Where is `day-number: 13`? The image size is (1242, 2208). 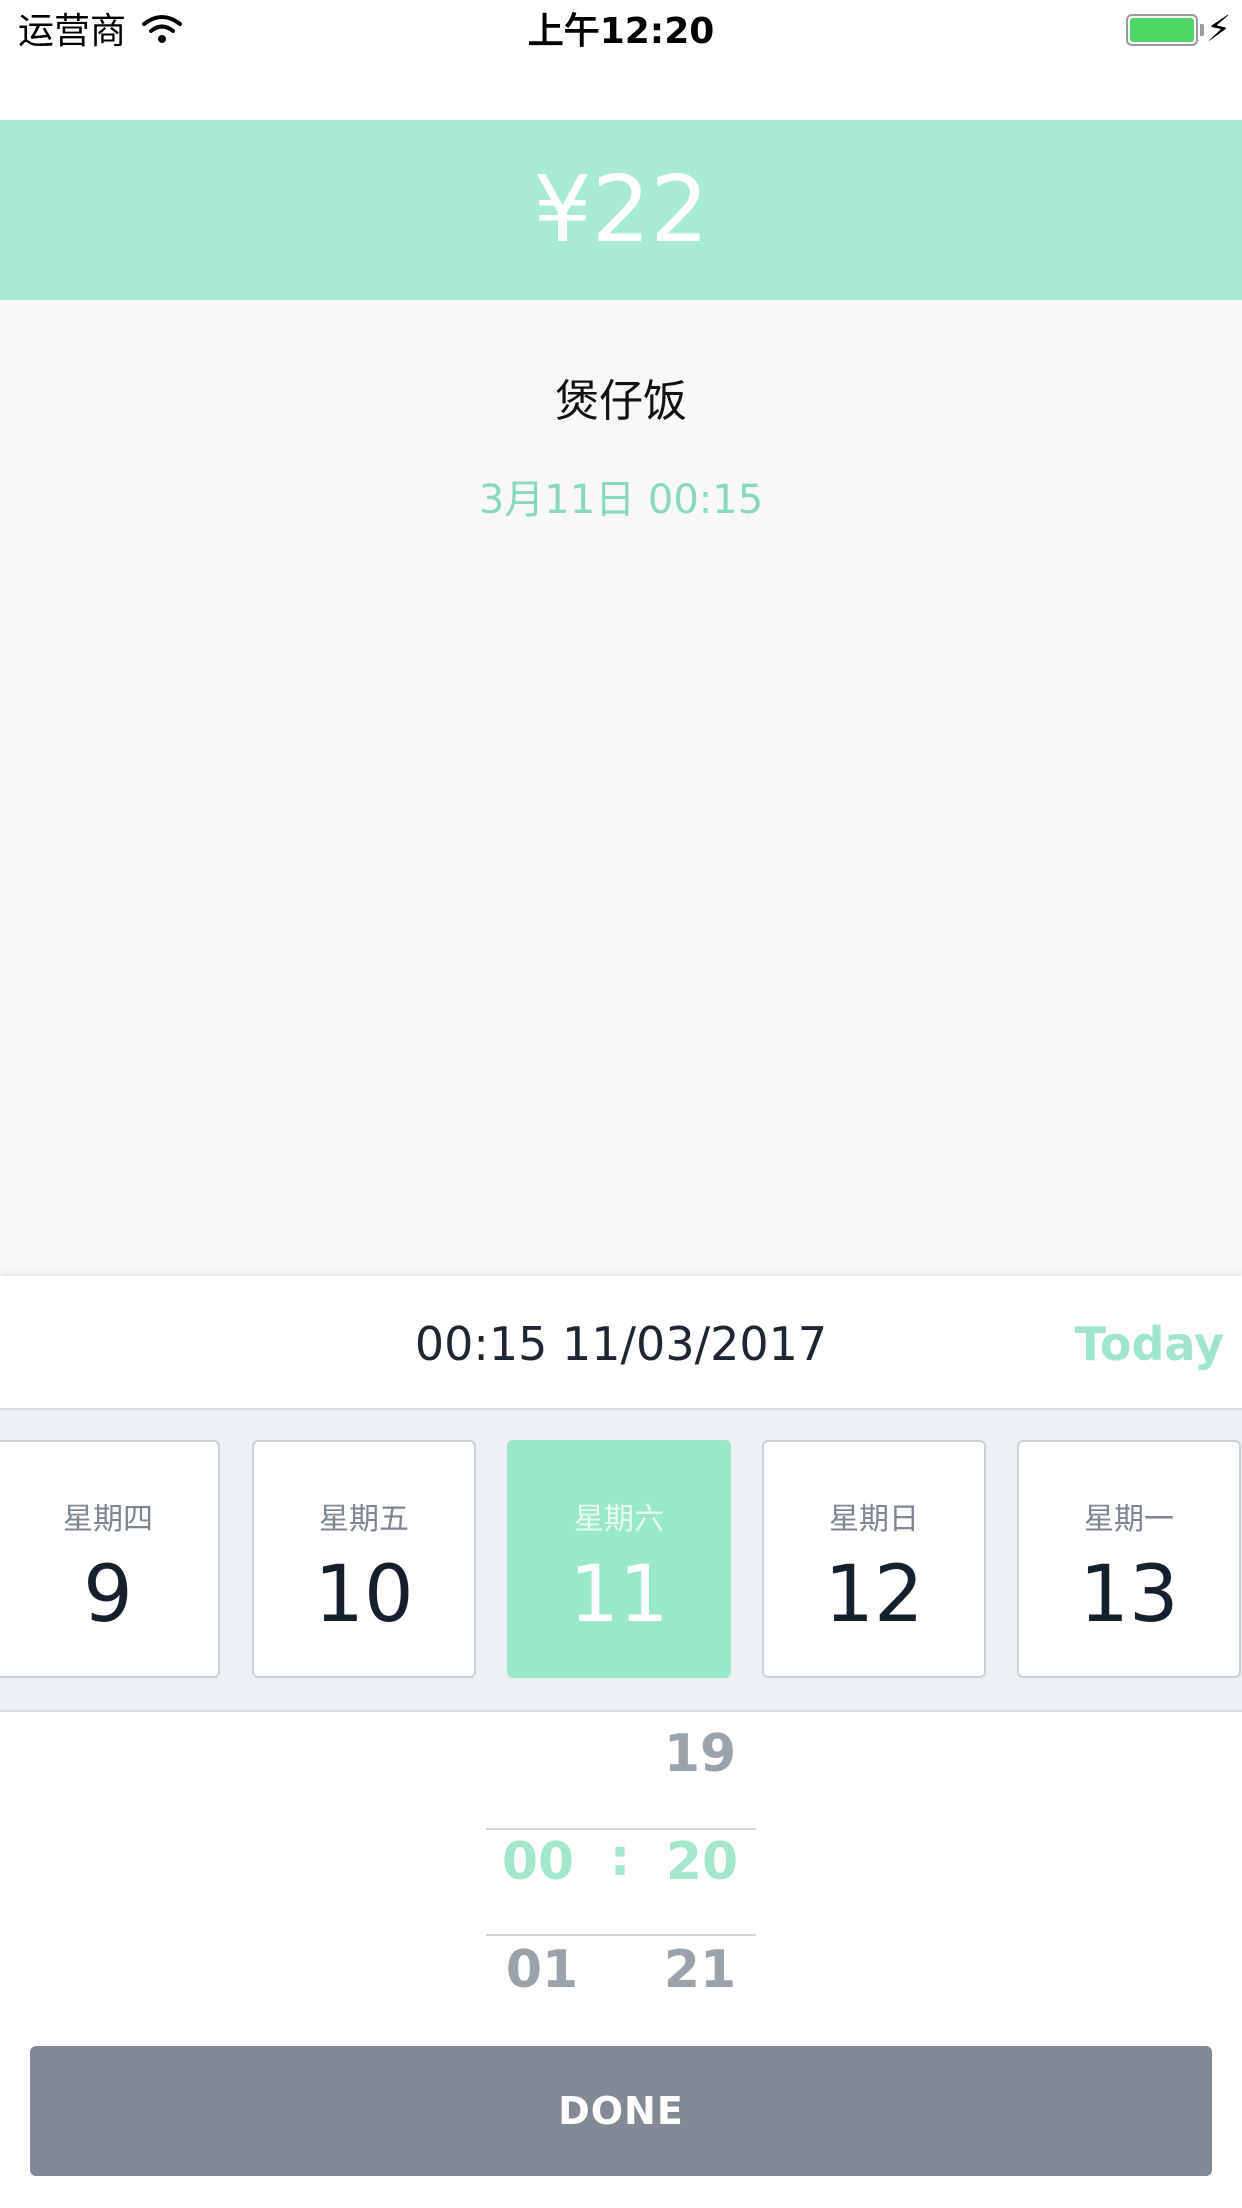 day-number: 13 is located at coordinates (1129, 1595).